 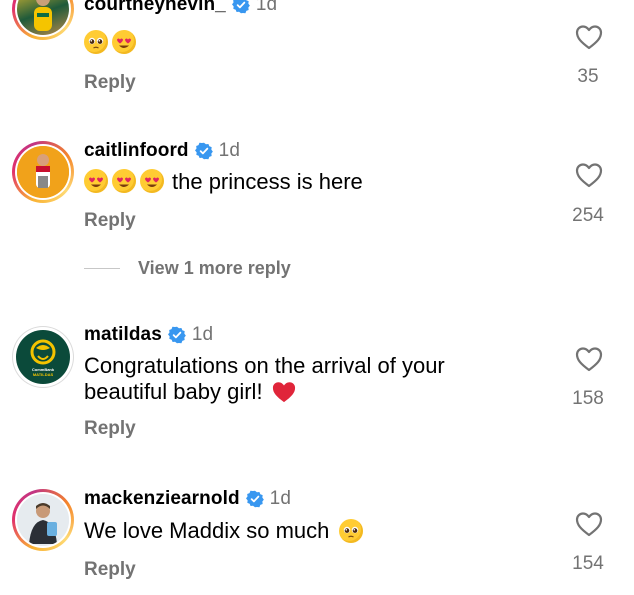 I want to click on view-more-replies-button: View 1 more reply, so click(x=187, y=268).